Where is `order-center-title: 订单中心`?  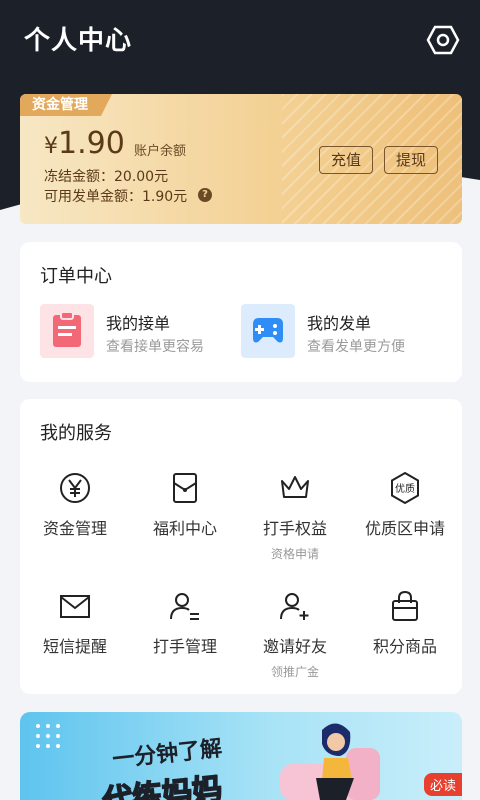 order-center-title: 订单中心 is located at coordinates (76, 276).